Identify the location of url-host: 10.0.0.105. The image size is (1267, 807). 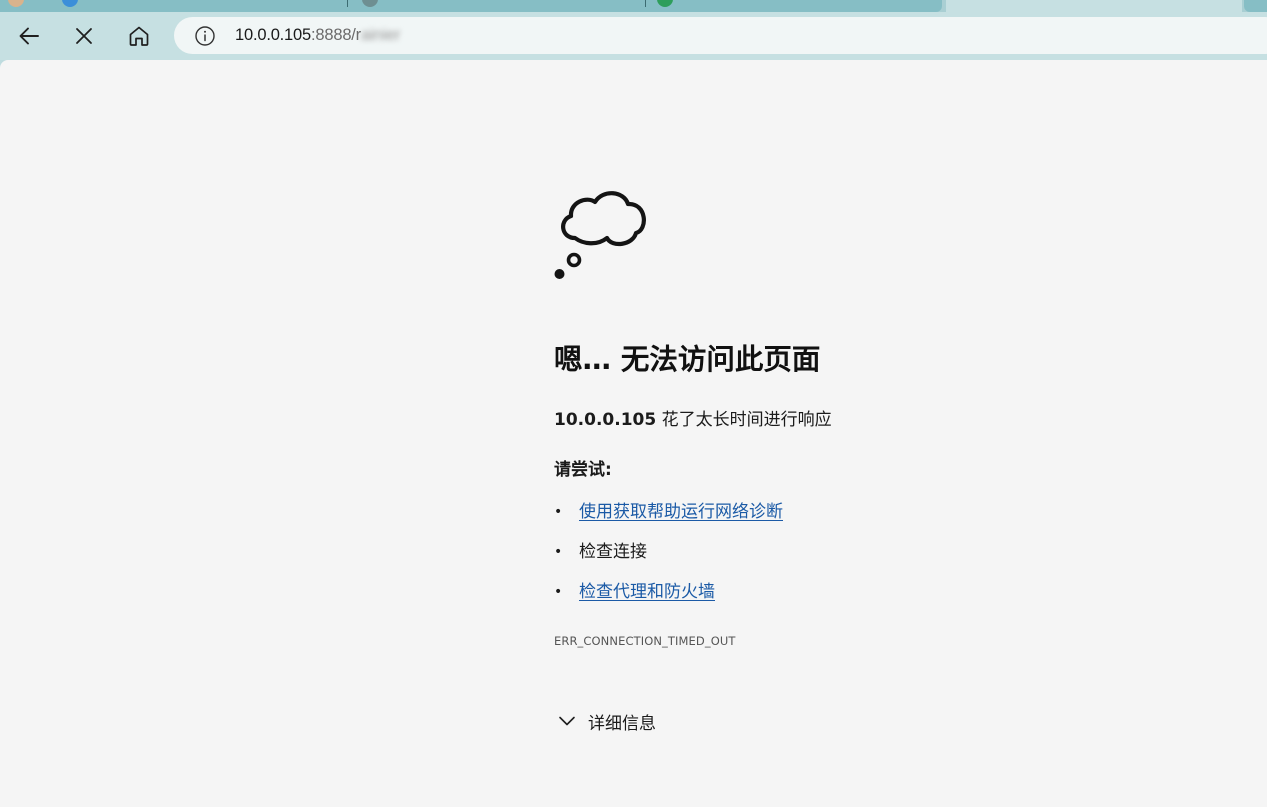
(273, 35).